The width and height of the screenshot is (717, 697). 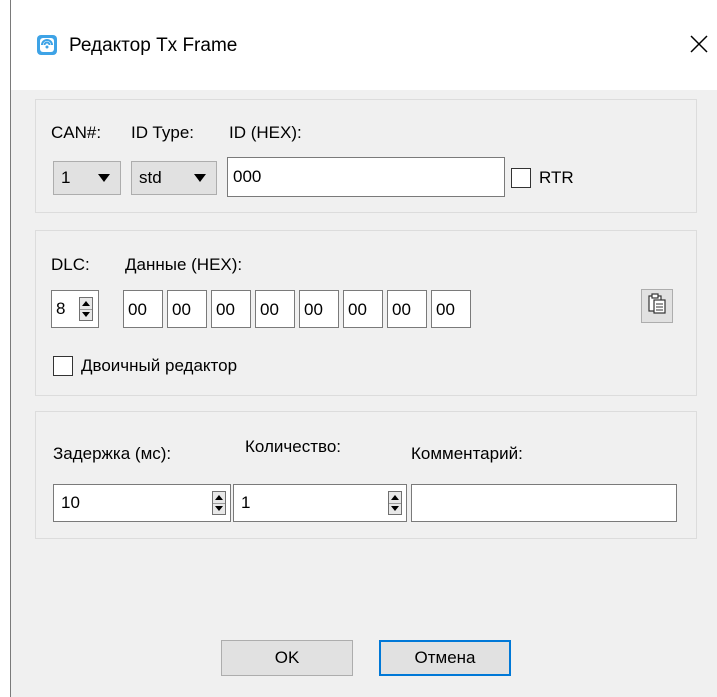 What do you see at coordinates (87, 178) in the screenshot?
I see `can-select: 1` at bounding box center [87, 178].